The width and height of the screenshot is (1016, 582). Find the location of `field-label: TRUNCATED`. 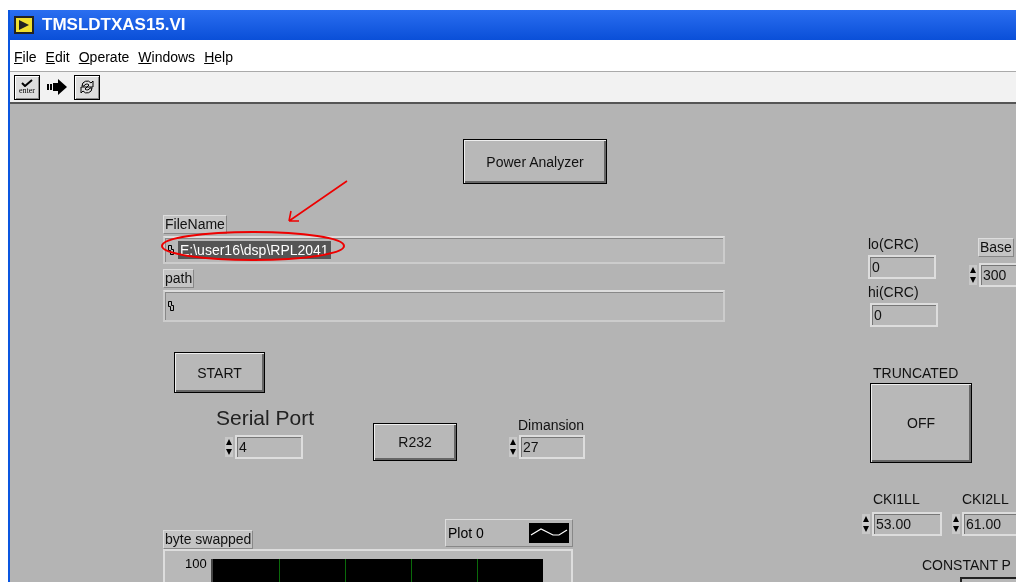

field-label: TRUNCATED is located at coordinates (916, 373).